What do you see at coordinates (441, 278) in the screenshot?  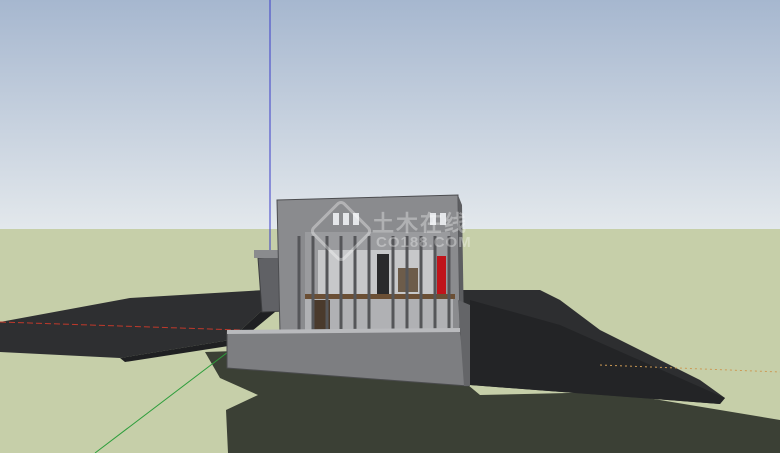 I see `red-panel` at bounding box center [441, 278].